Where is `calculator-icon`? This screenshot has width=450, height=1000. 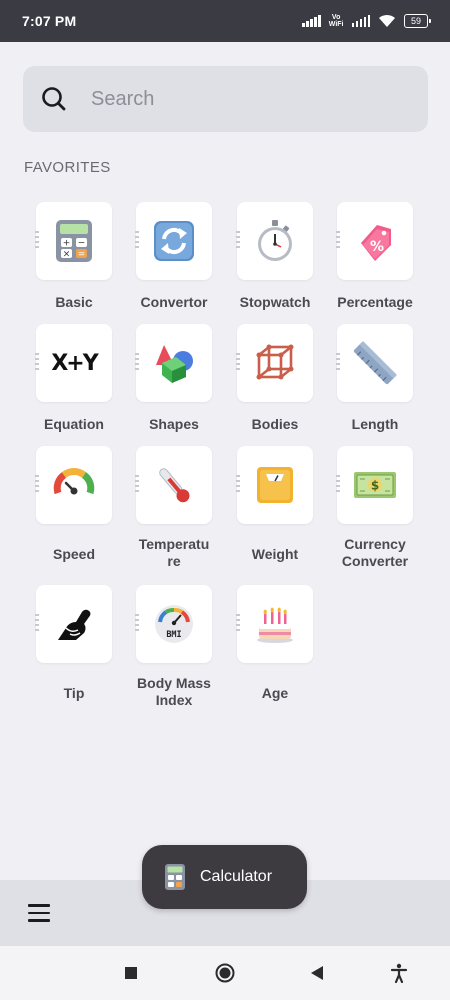 calculator-icon is located at coordinates (175, 877).